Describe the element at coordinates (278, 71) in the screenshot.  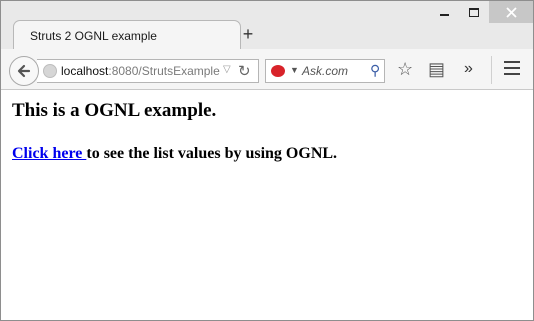
I see `ask-logo-icon` at that location.